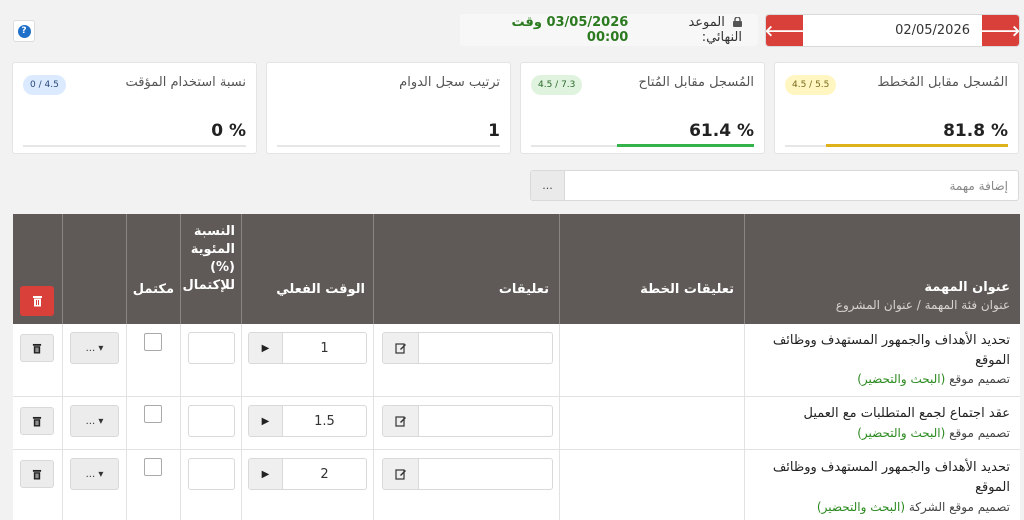  What do you see at coordinates (37, 269) in the screenshot?
I see `th-delete` at bounding box center [37, 269].